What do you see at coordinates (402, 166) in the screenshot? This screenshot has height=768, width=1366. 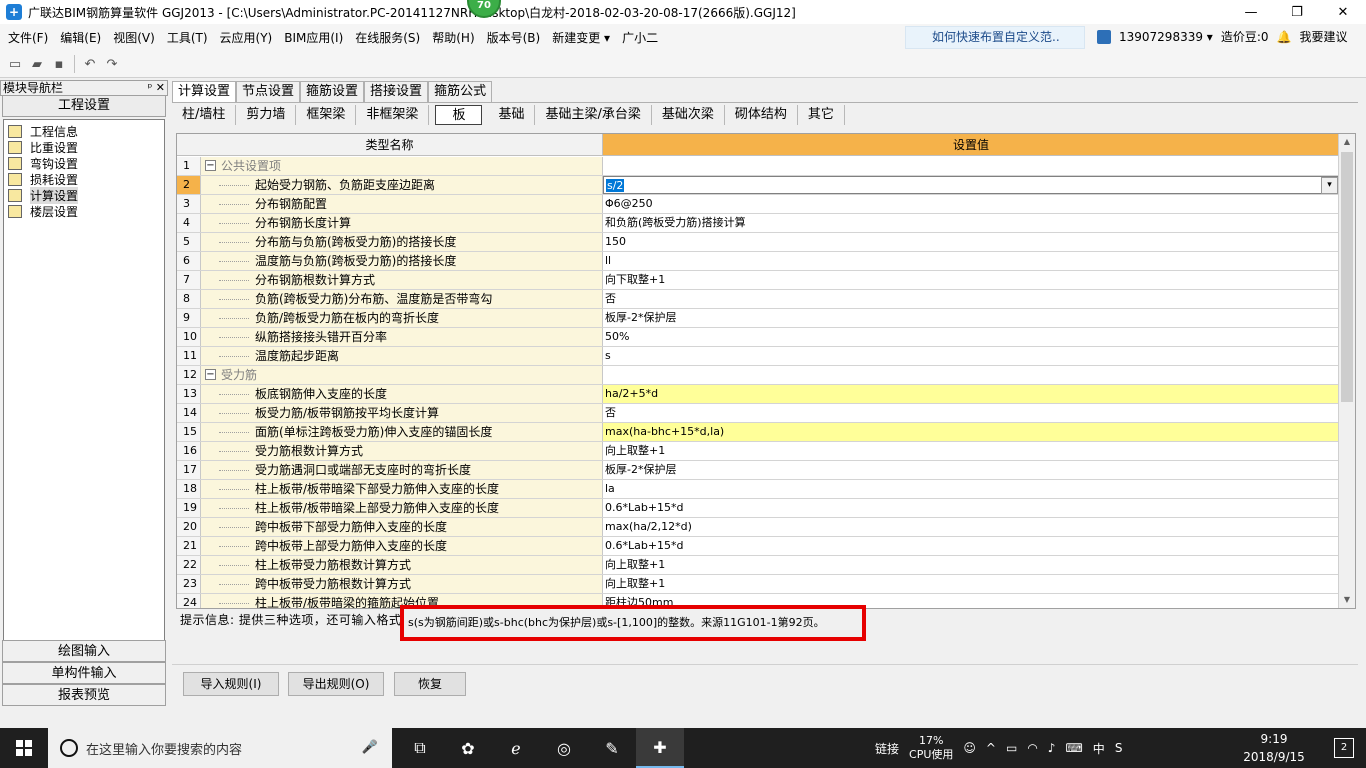 I see `row-name-cell: − 公共设置项` at bounding box center [402, 166].